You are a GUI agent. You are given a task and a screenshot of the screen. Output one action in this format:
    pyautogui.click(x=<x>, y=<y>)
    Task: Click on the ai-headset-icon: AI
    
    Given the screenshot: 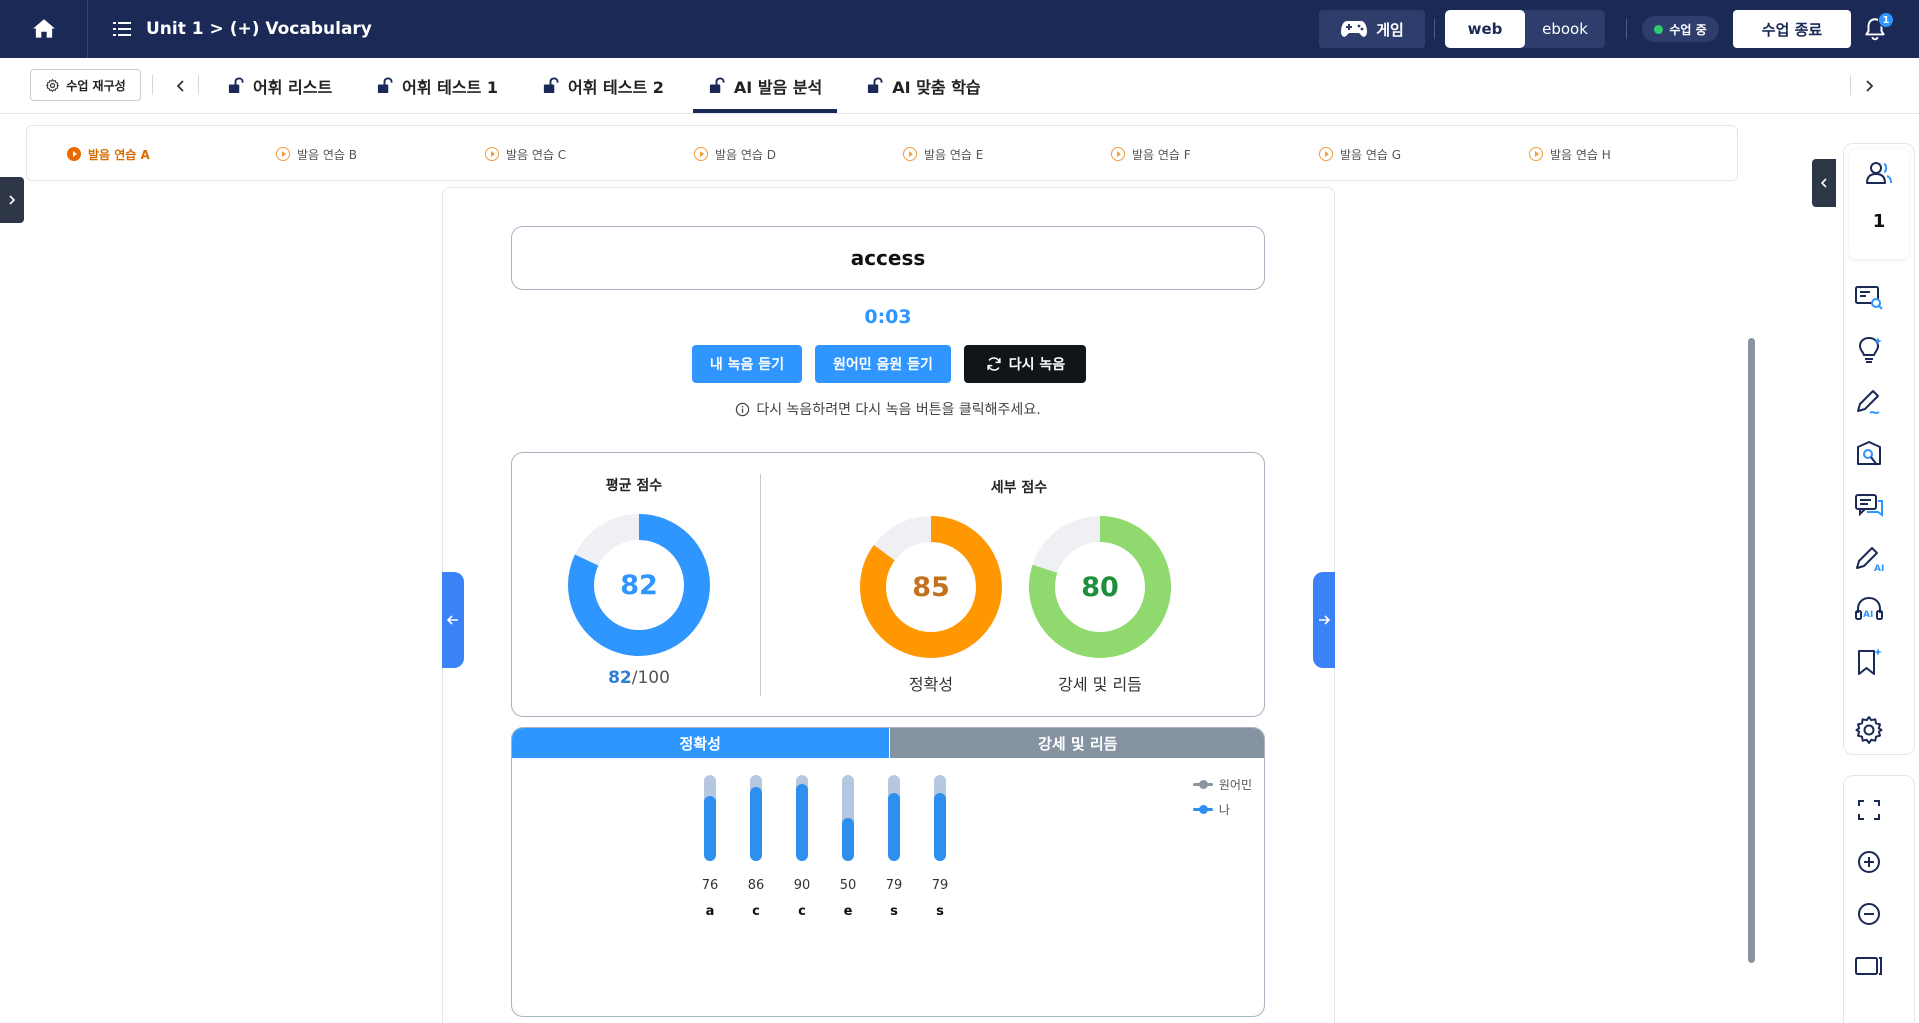 What is the action you would take?
    pyautogui.click(x=1869, y=608)
    